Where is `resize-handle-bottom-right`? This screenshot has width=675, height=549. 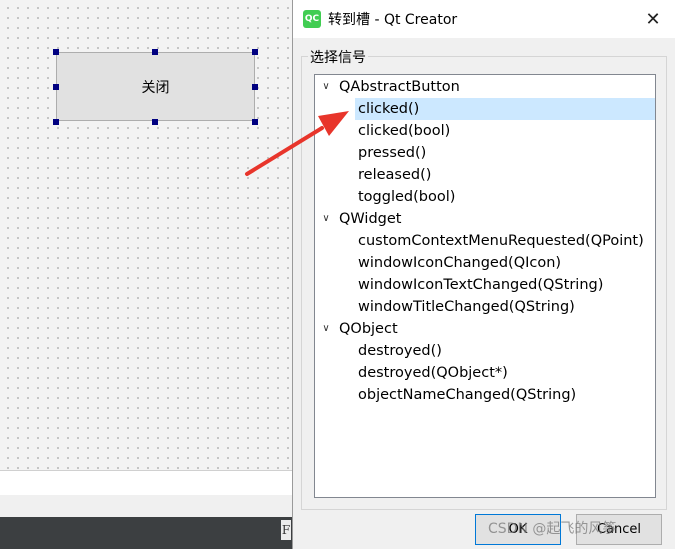
resize-handle-bottom-right is located at coordinates (255, 122).